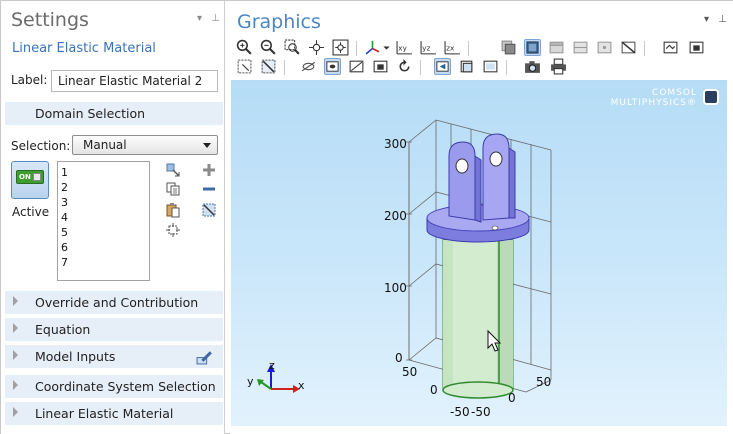  Describe the element at coordinates (125, 386) in the screenshot. I see `section-label: Coordinate System Selection` at that location.